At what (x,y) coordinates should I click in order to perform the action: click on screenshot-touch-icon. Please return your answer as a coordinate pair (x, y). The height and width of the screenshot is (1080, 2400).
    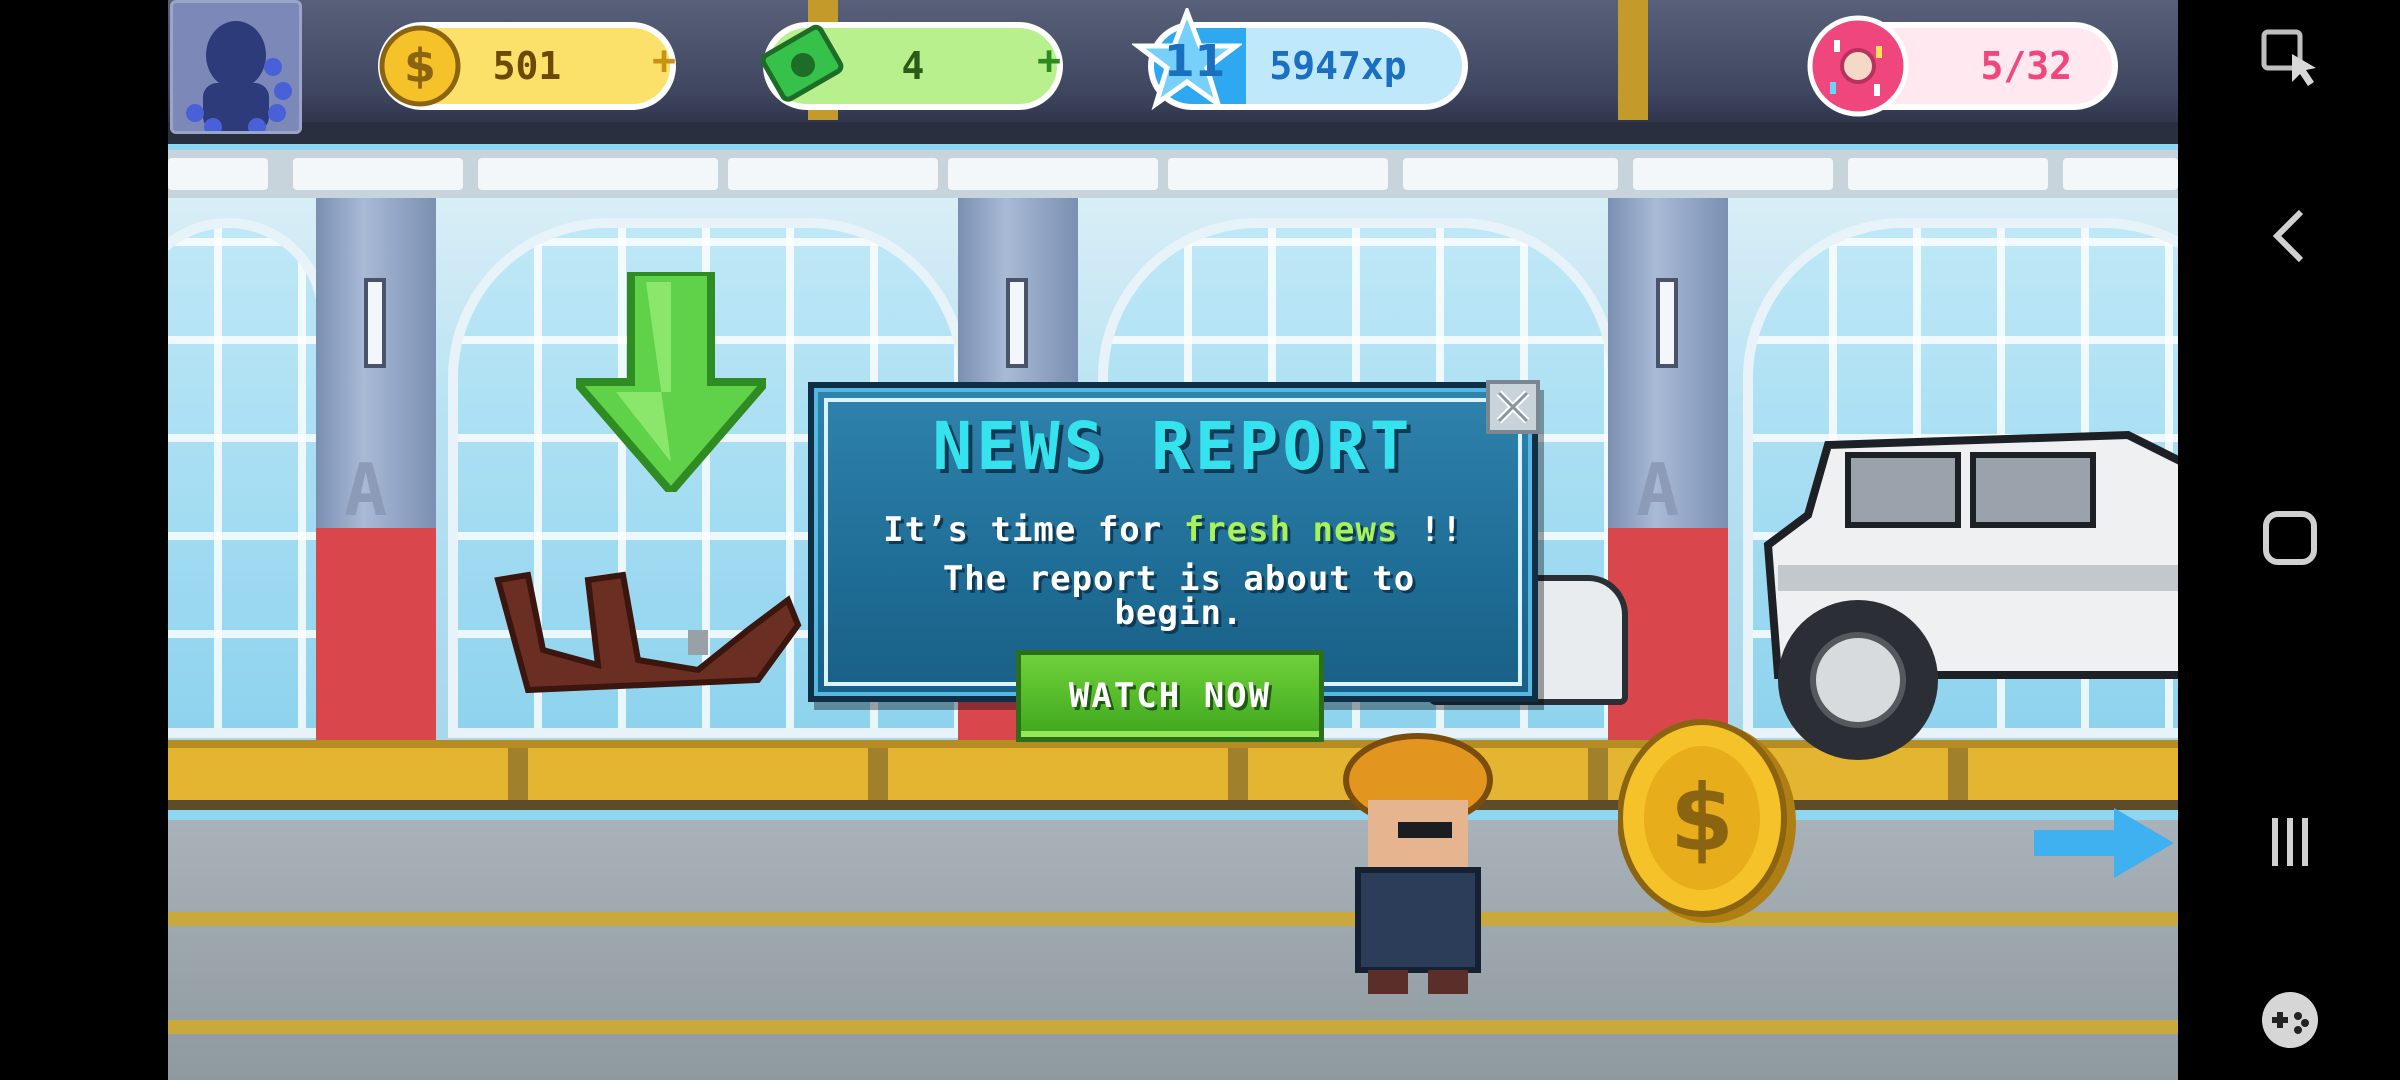
    Looking at the image, I should click on (2288, 57).